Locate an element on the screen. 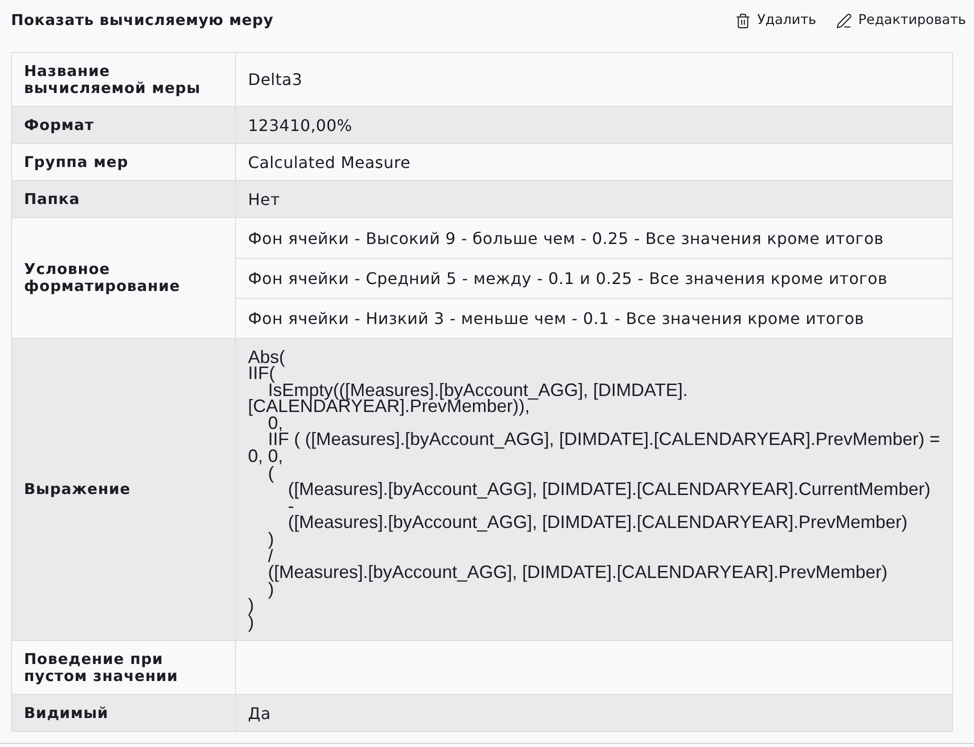  pencil-icon is located at coordinates (844, 20).